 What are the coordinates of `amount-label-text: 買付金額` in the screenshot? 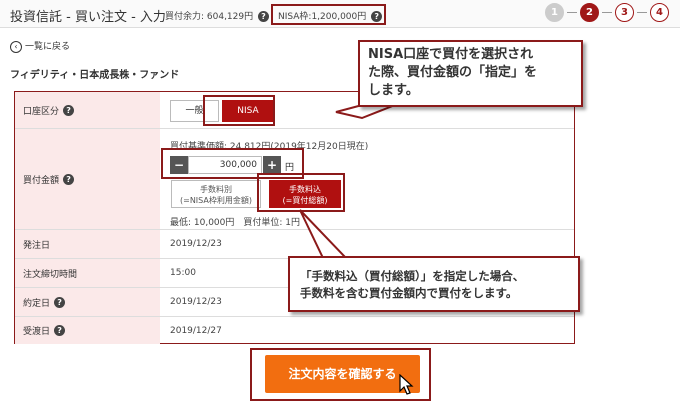 It's located at (41, 180).